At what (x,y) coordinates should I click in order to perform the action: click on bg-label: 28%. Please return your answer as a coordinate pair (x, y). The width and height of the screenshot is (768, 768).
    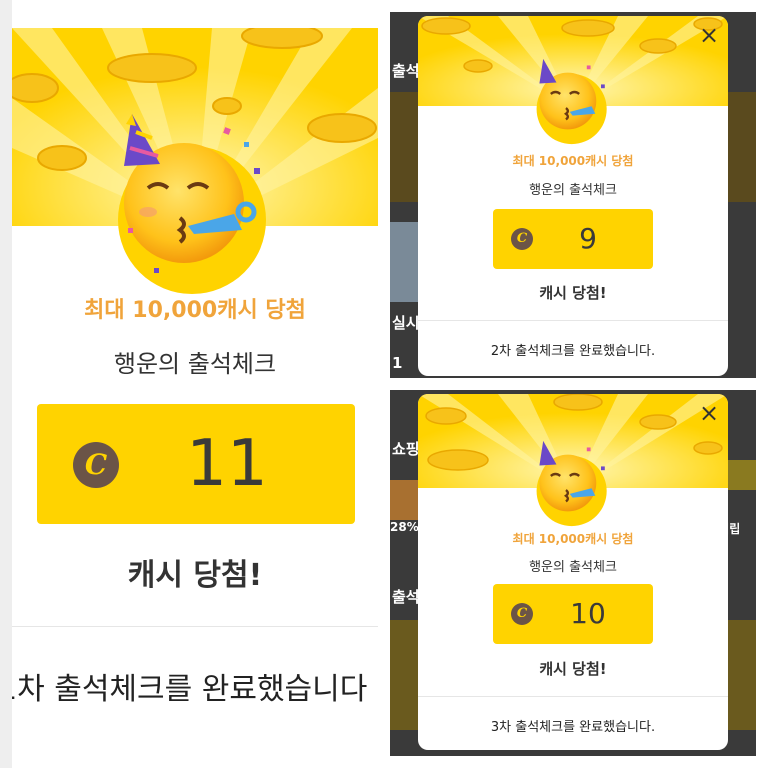
    Looking at the image, I should click on (404, 527).